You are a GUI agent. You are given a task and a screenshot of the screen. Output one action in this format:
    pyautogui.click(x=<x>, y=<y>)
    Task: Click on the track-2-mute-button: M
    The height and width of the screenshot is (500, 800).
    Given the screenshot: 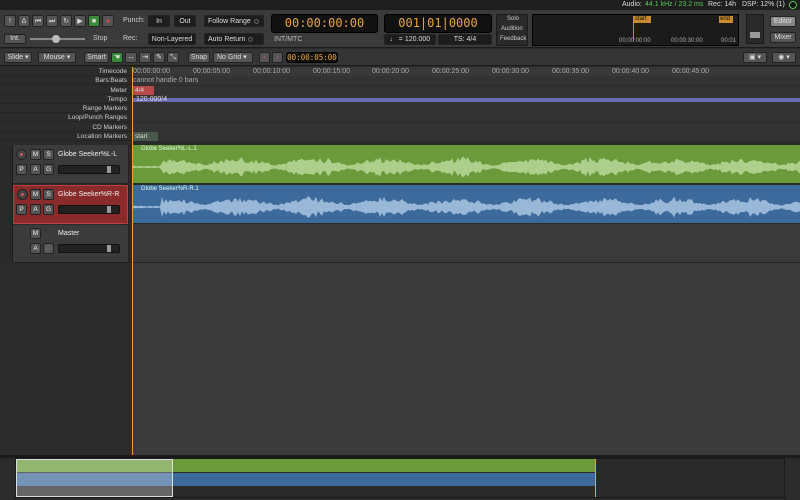 What is the action you would take?
    pyautogui.click(x=35, y=194)
    